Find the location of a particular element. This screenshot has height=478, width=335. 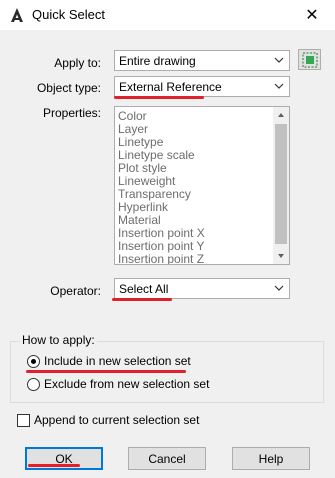

operator-label: Operator: is located at coordinates (75, 291).